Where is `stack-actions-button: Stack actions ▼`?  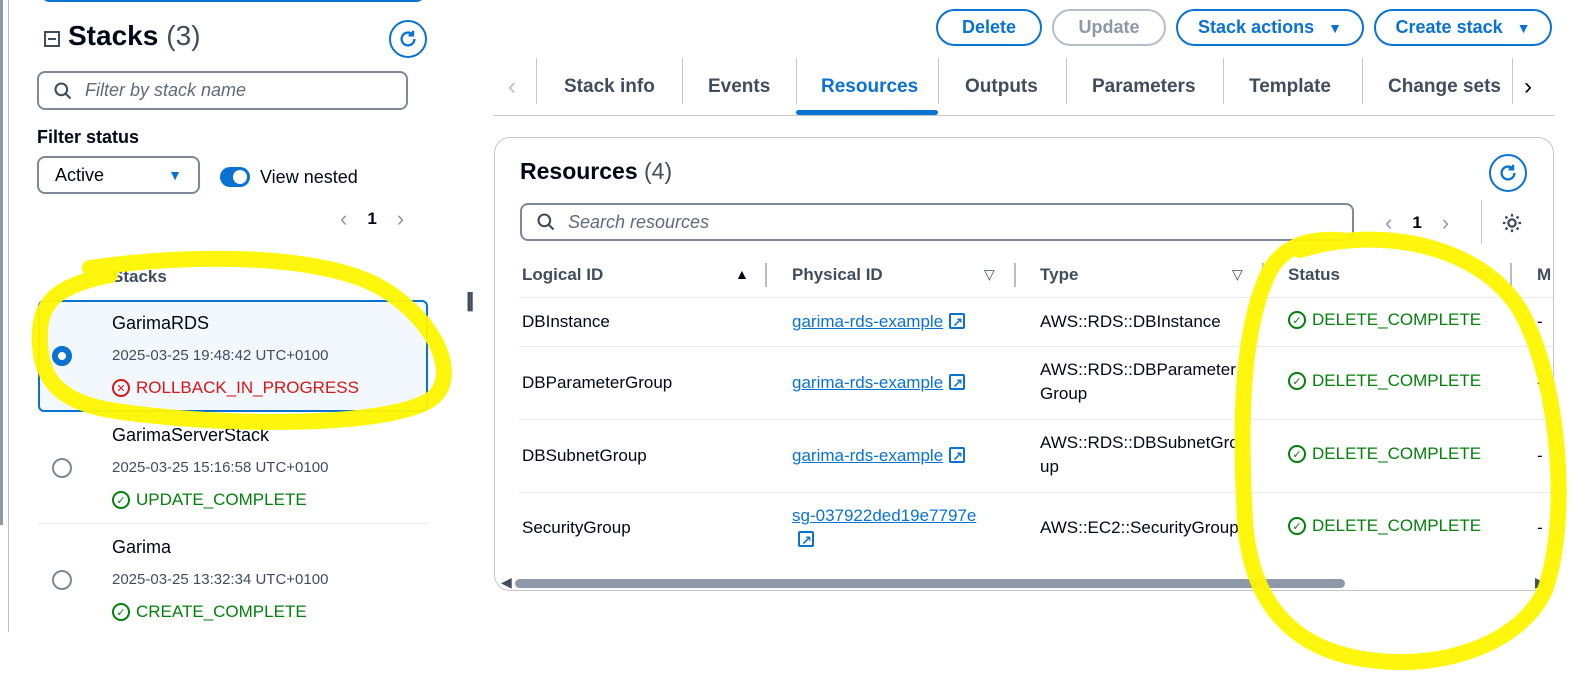
stack-actions-button: Stack actions ▼ is located at coordinates (1270, 27).